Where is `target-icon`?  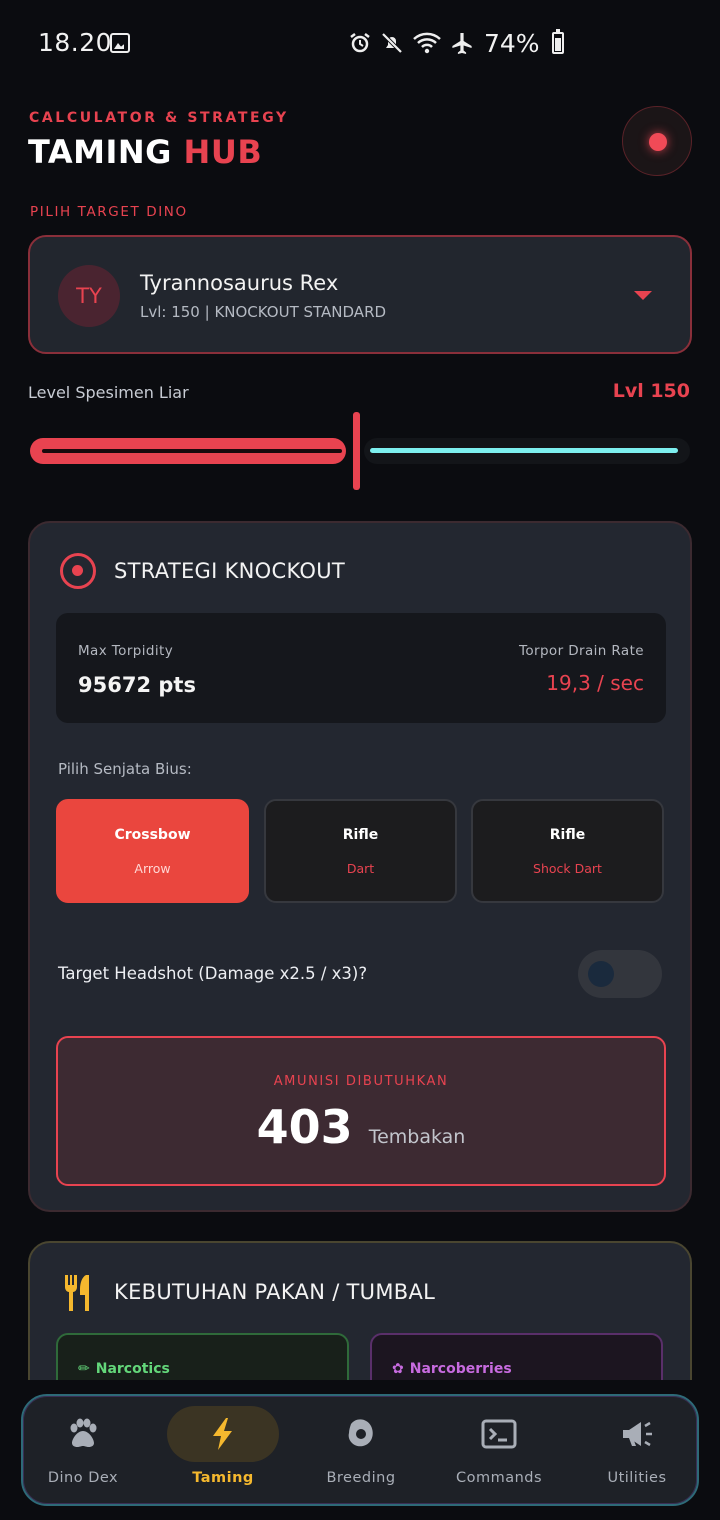
target-icon is located at coordinates (78, 571).